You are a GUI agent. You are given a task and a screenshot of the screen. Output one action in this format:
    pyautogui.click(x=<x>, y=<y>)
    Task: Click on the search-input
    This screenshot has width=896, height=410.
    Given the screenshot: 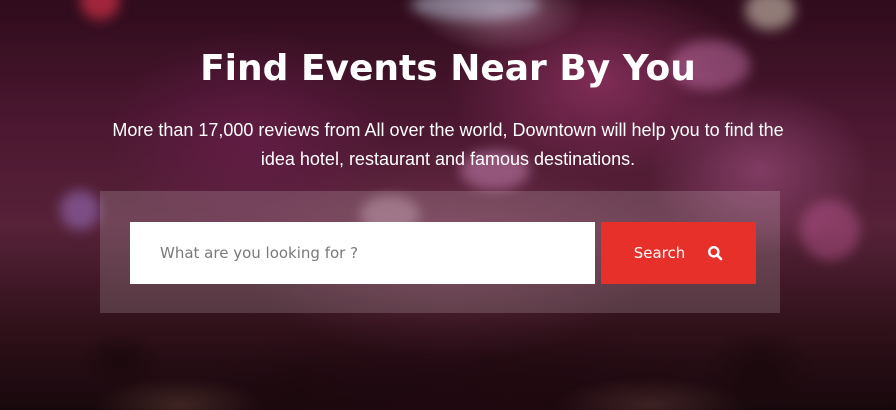 What is the action you would take?
    pyautogui.click(x=362, y=253)
    